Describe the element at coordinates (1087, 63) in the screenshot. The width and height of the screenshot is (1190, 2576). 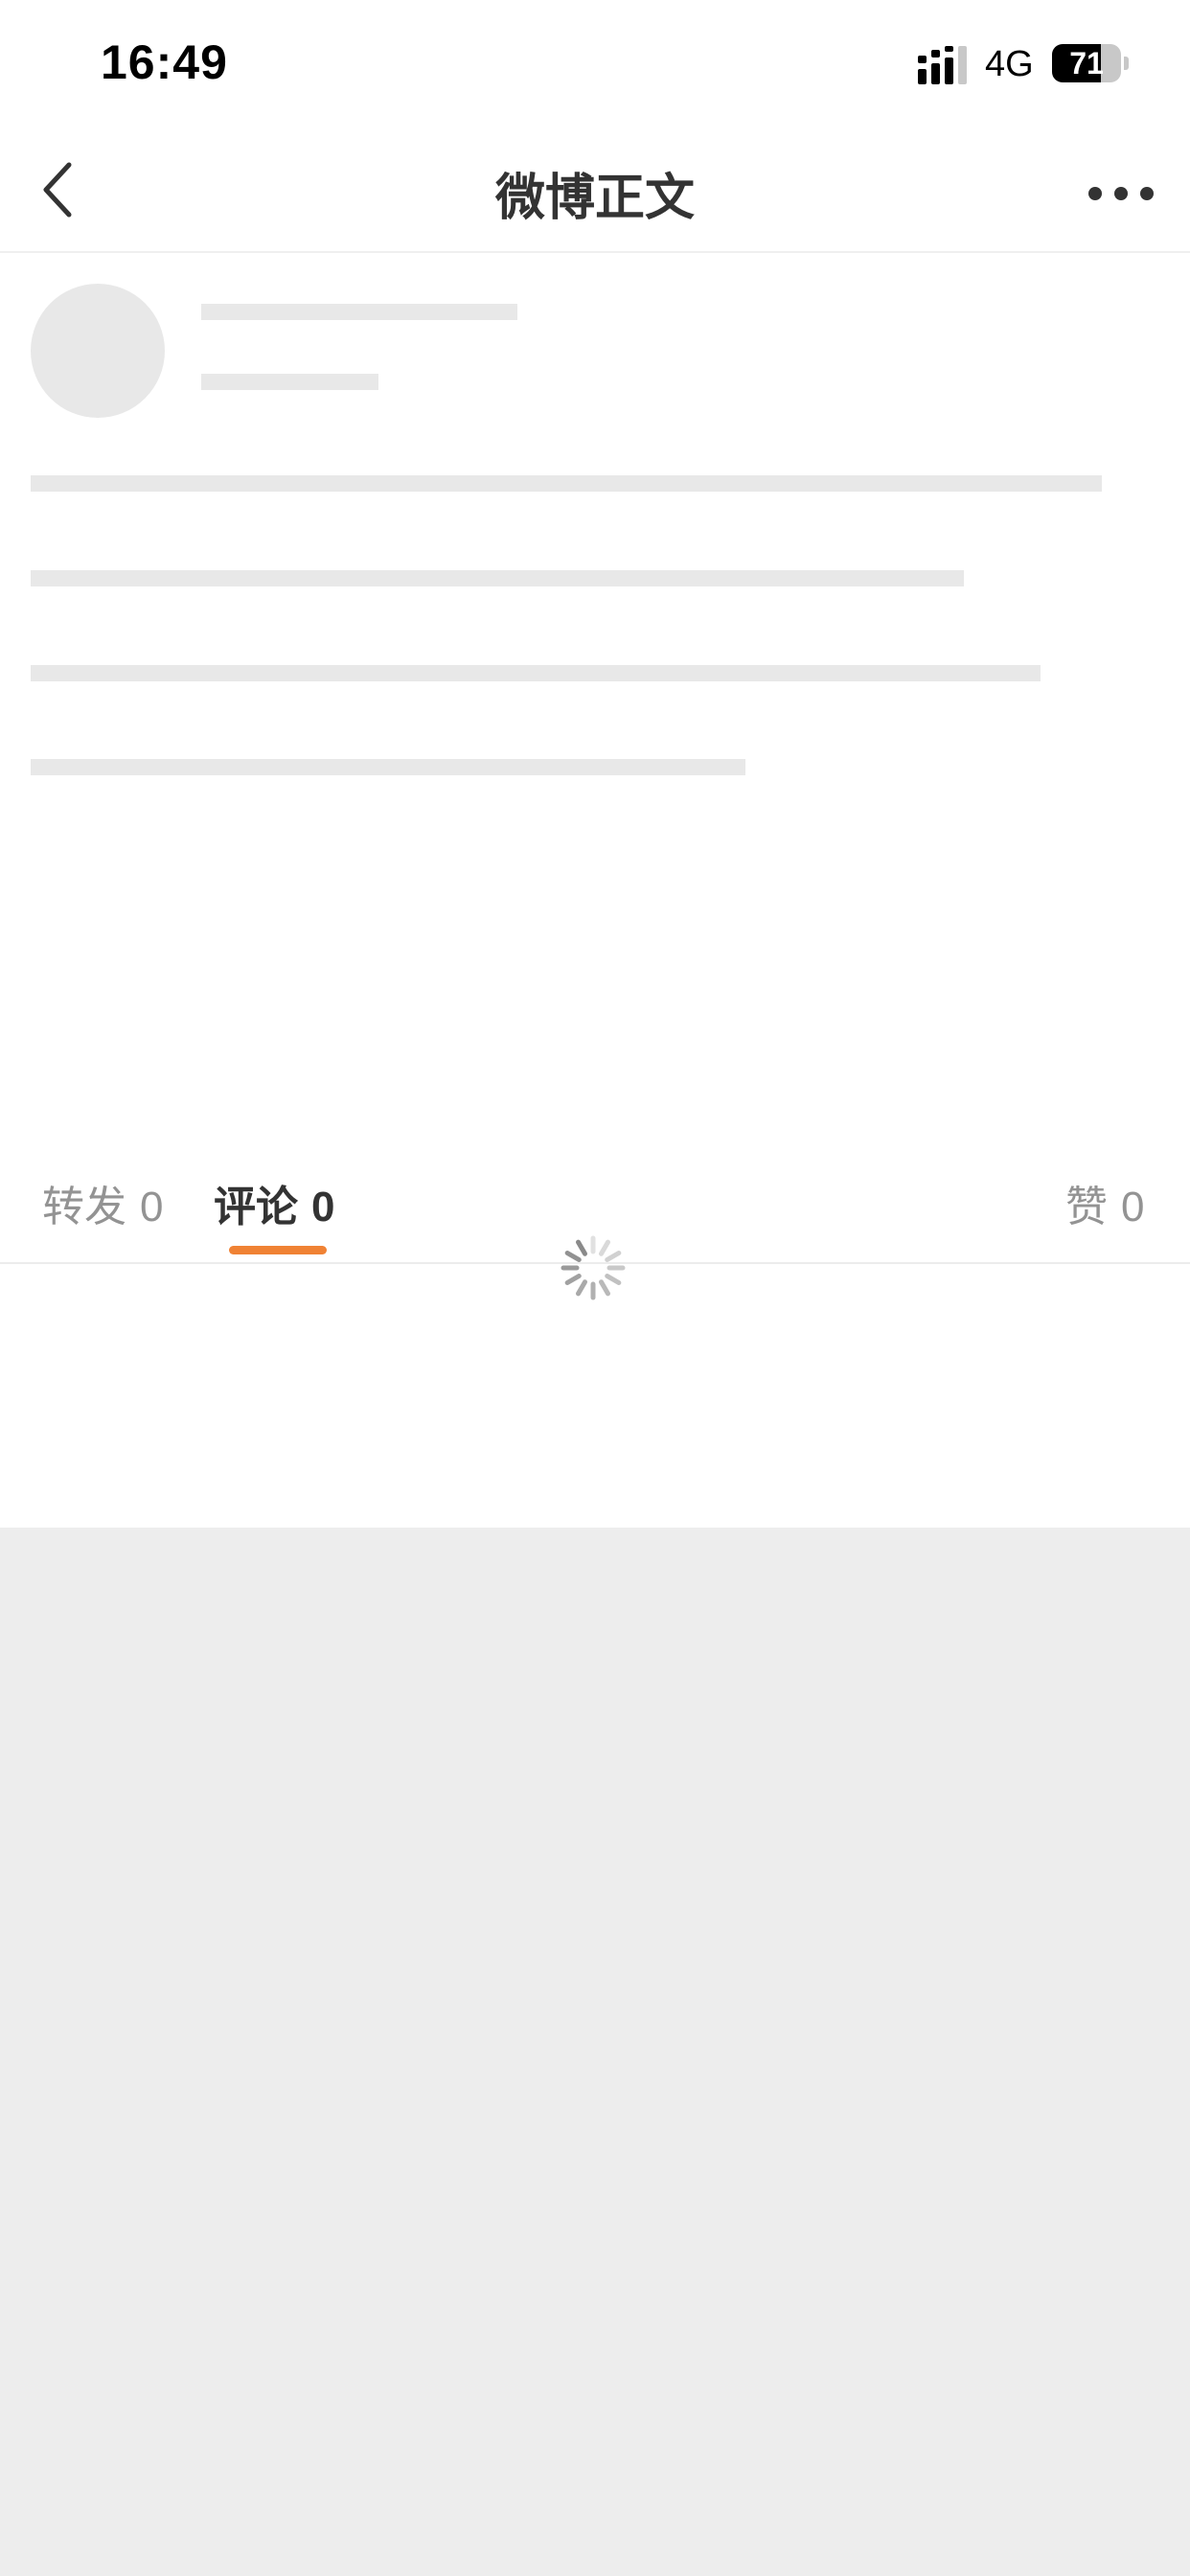
I see `battery-level-text: 71` at that location.